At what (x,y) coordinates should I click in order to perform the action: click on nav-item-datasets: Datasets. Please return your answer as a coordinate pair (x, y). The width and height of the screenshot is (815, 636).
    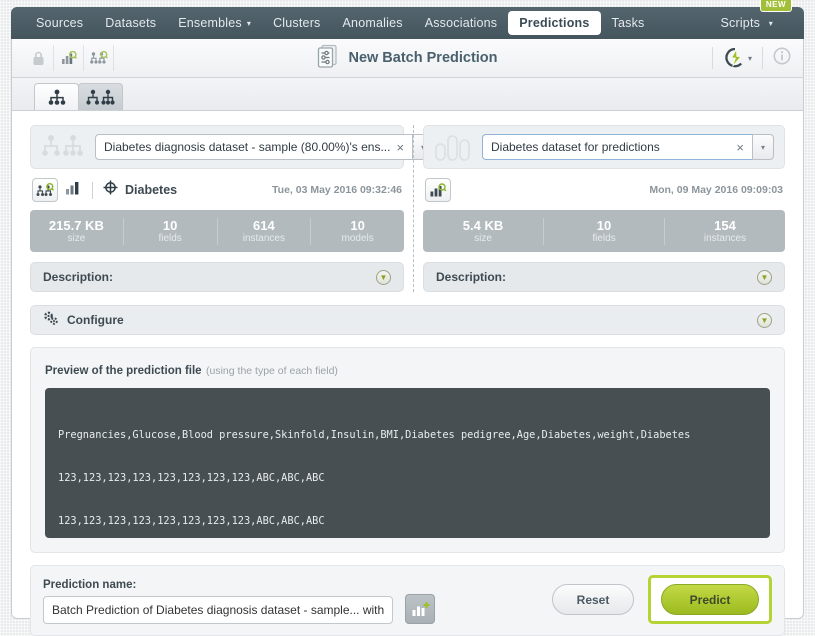
    Looking at the image, I should click on (130, 23).